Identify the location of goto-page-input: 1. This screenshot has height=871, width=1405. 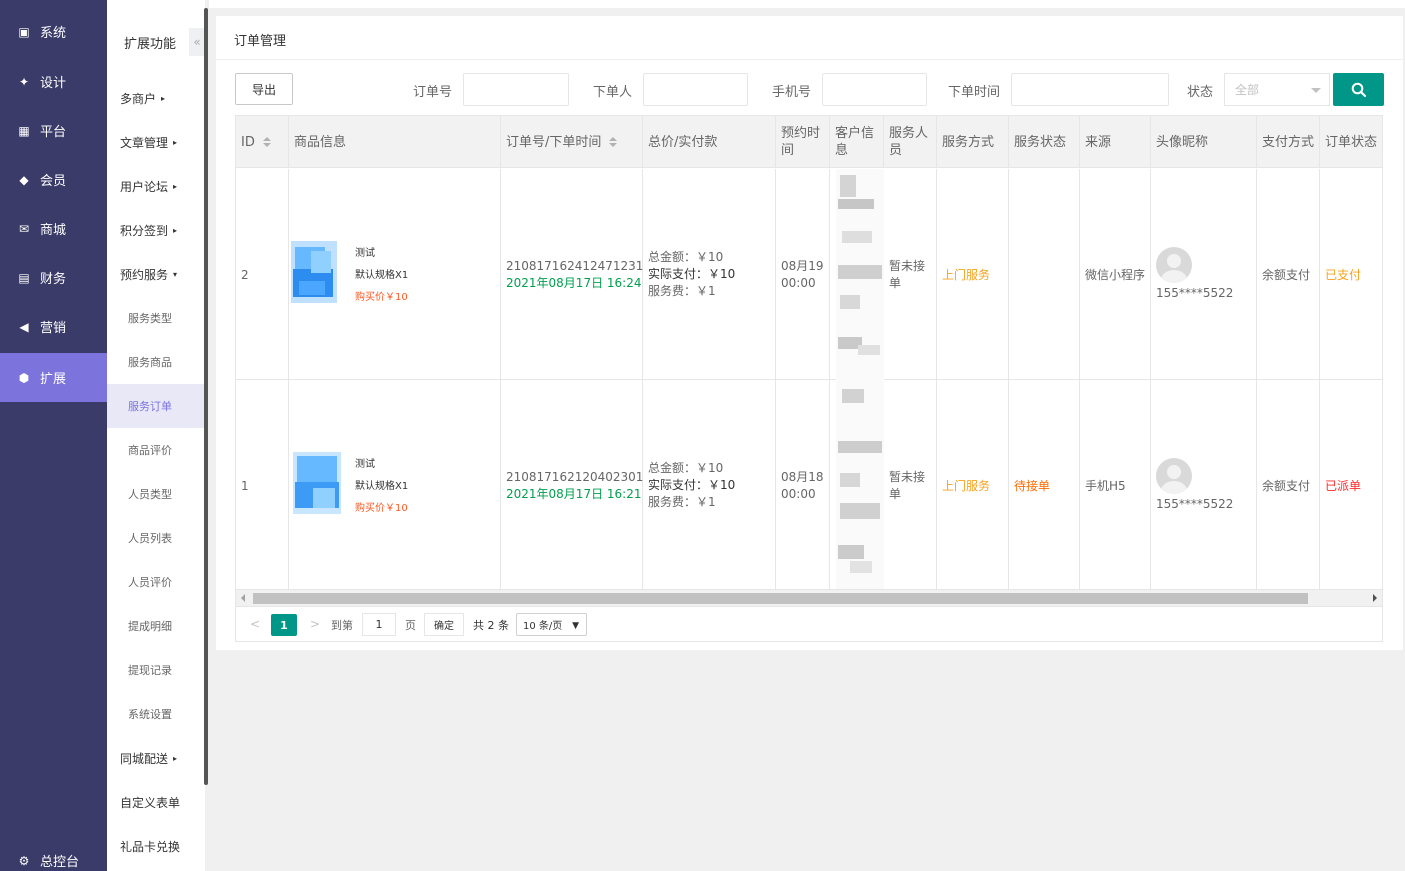
(379, 624).